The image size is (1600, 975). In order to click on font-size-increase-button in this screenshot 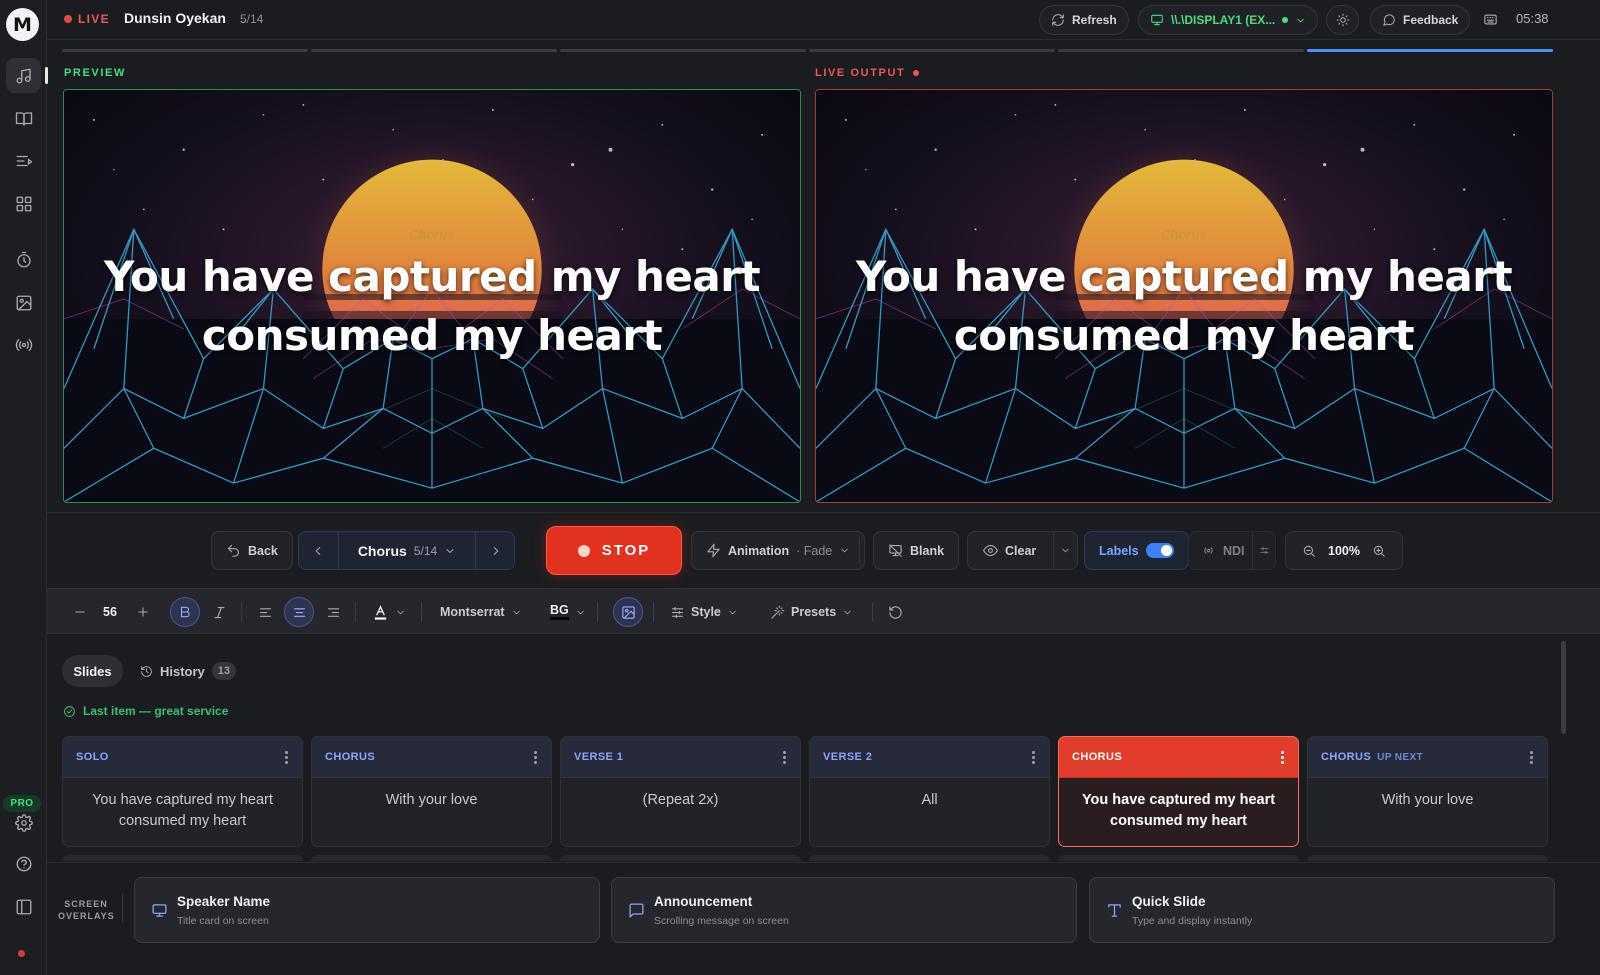, I will do `click(143, 612)`.